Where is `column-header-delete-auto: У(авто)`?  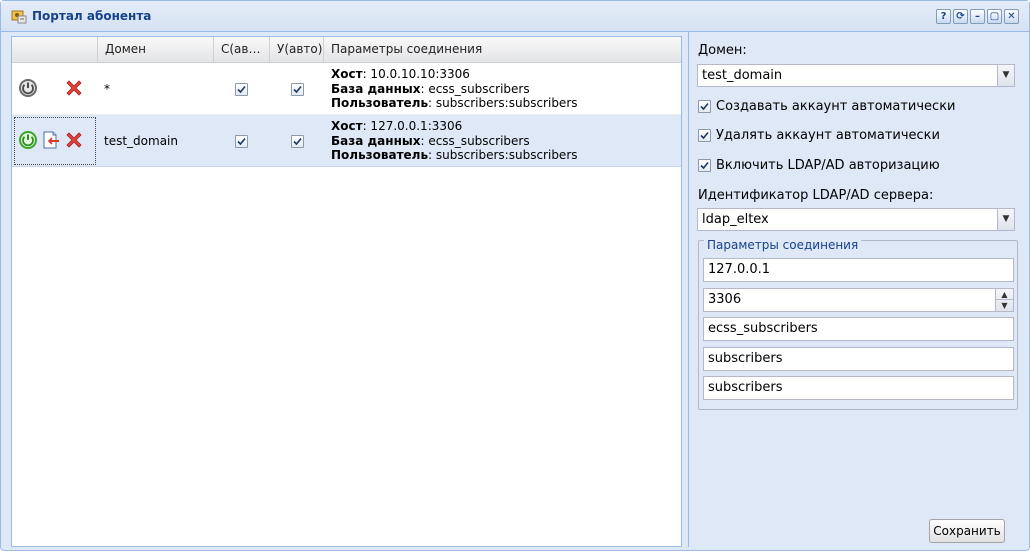
column-header-delete-auto: У(авто) is located at coordinates (297, 49).